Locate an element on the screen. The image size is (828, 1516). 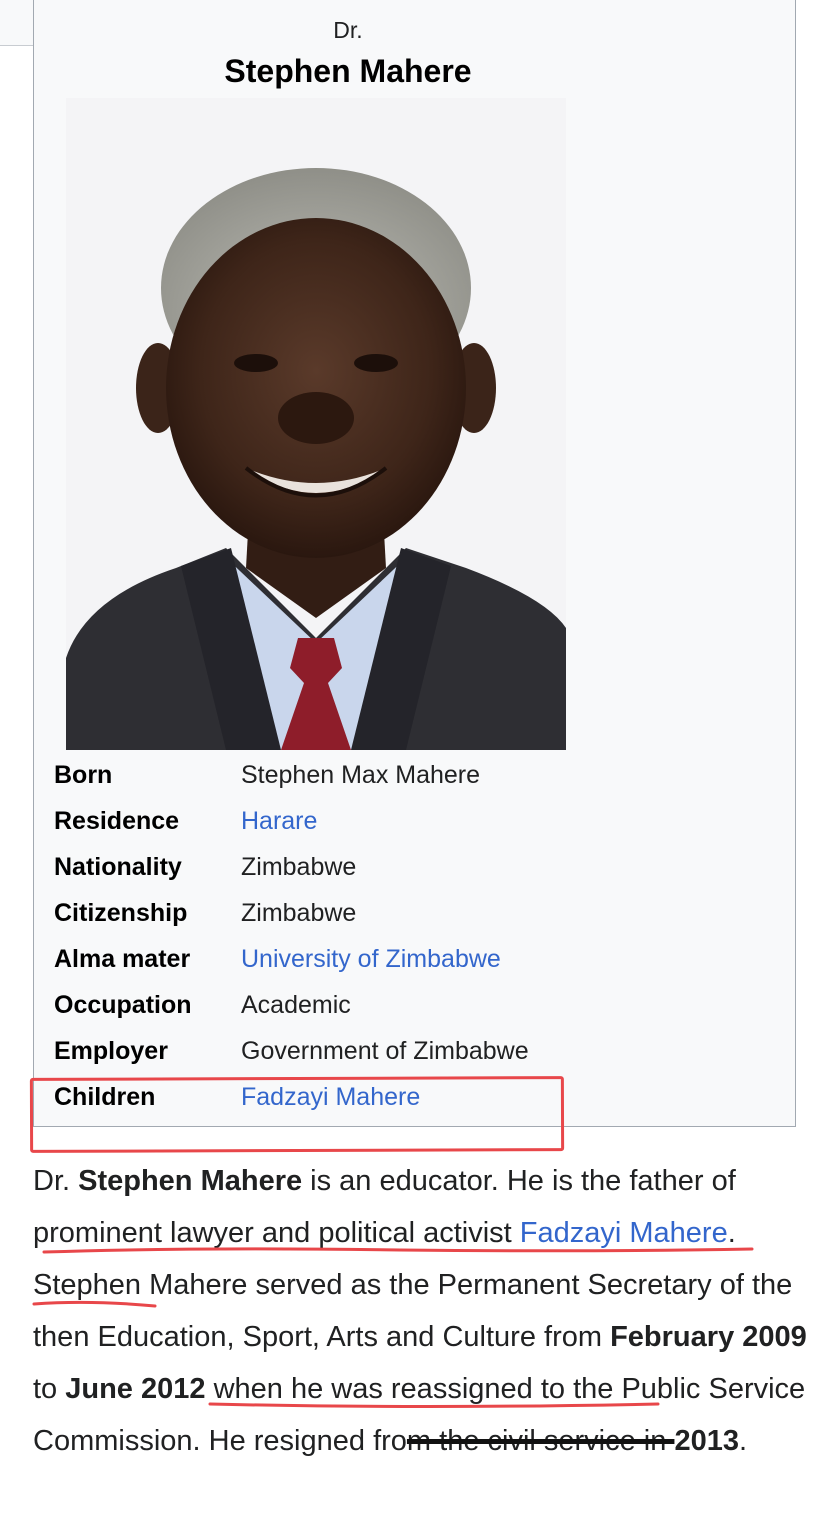
row-value: Government of Zimbabwe is located at coordinates (385, 1051).